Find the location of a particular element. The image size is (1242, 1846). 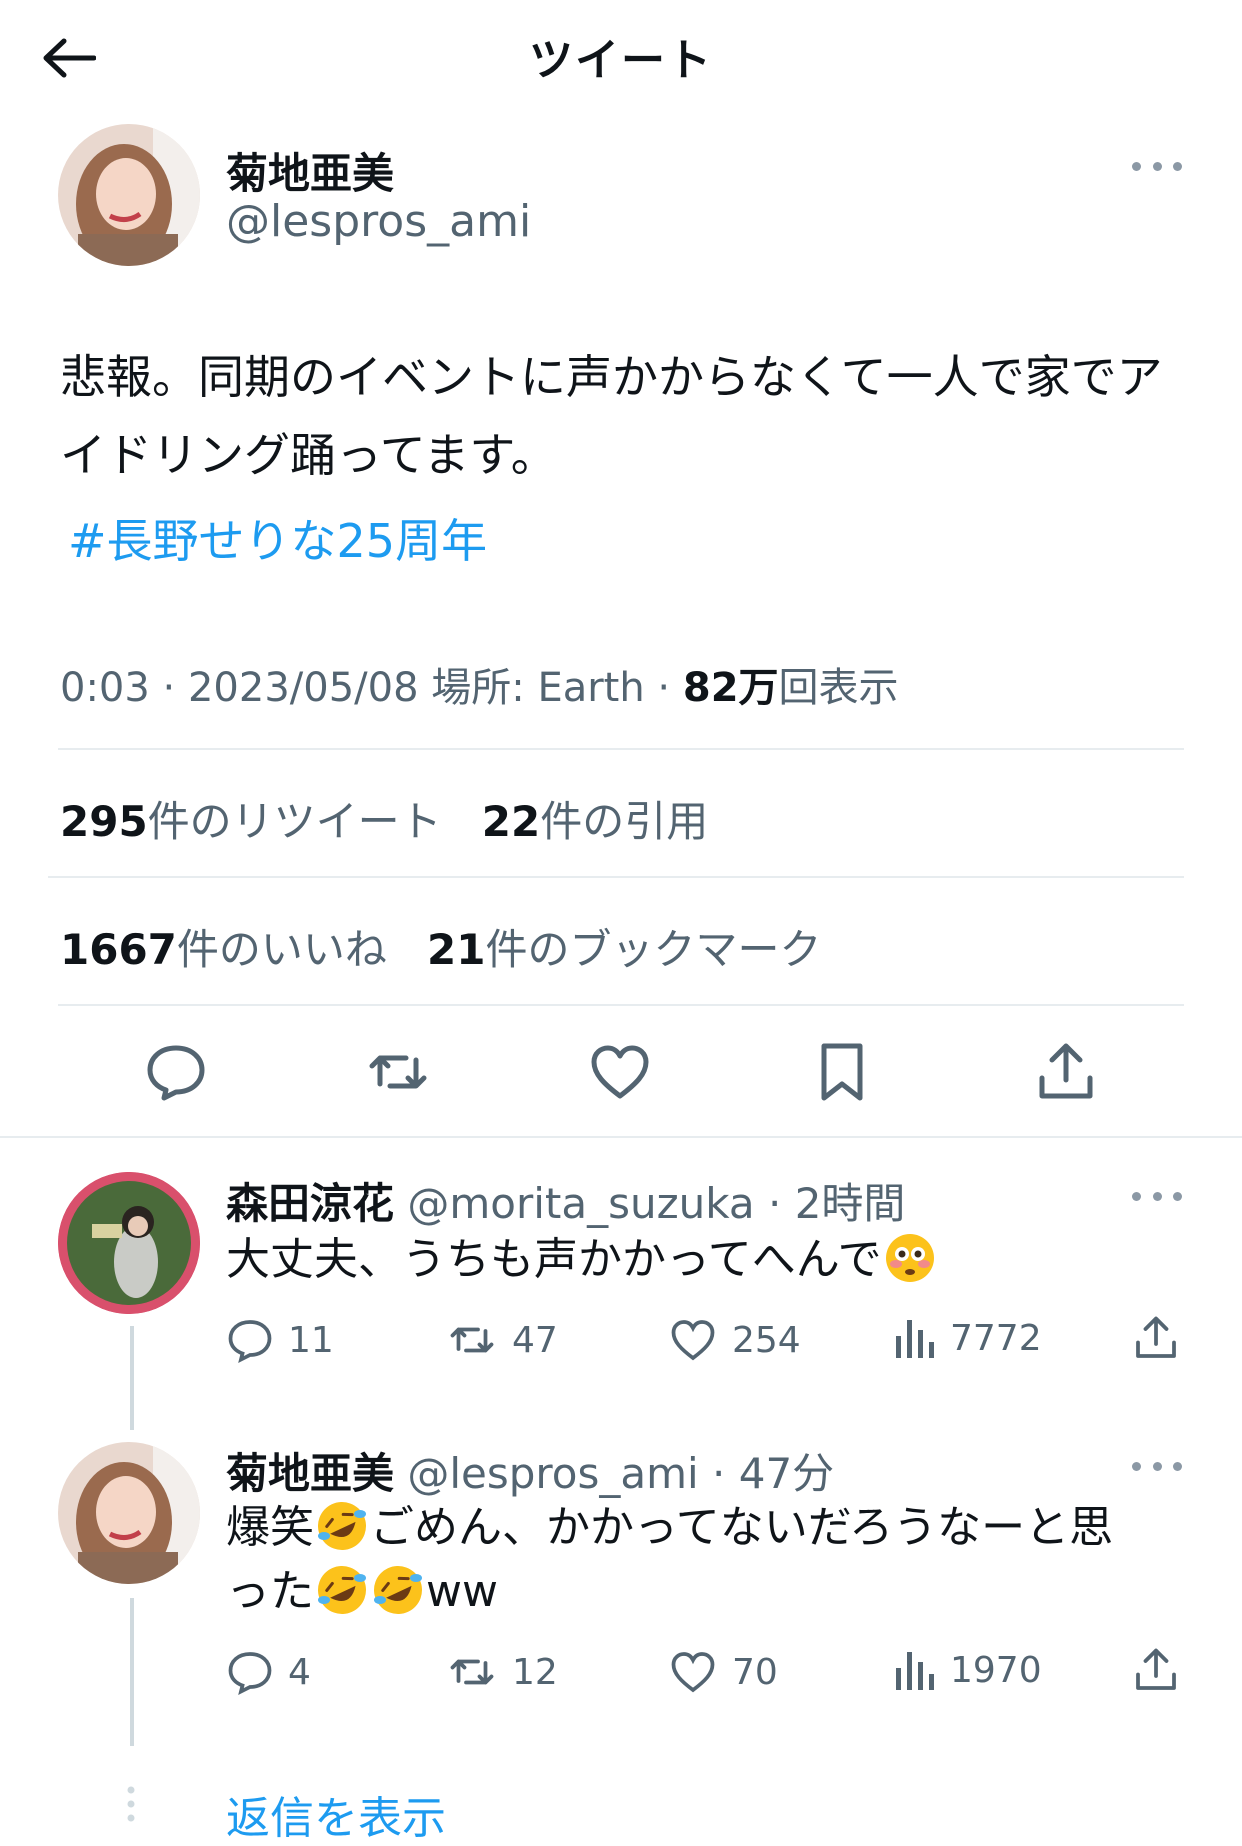

bookmarks-label: 件のブックマーク is located at coordinates (653, 949).